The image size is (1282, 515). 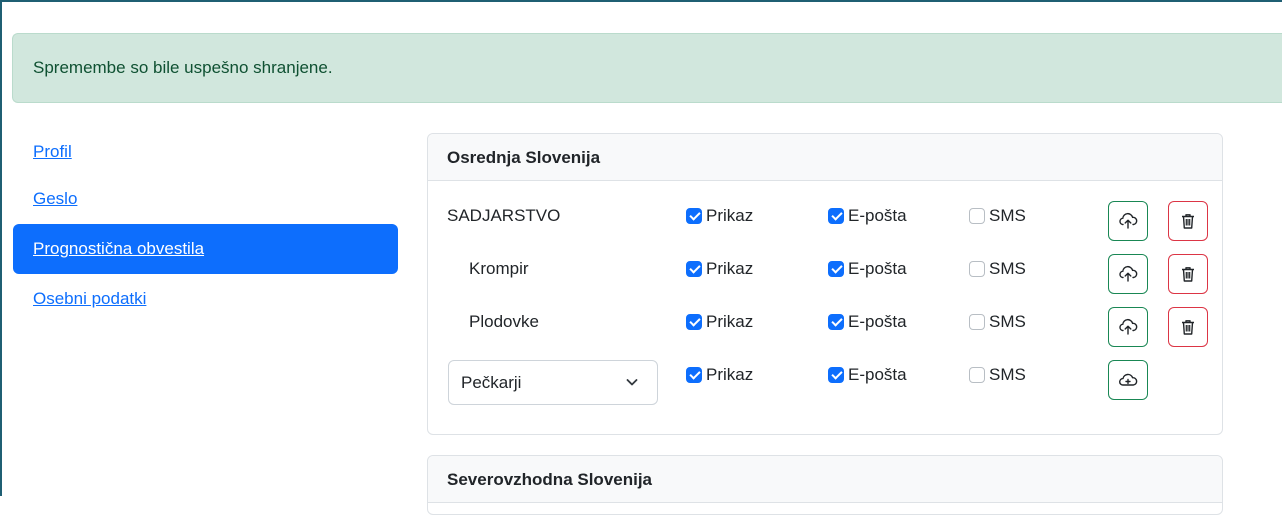 I want to click on nav-item-osebni-podatki: Osebni podatki, so click(x=205, y=299).